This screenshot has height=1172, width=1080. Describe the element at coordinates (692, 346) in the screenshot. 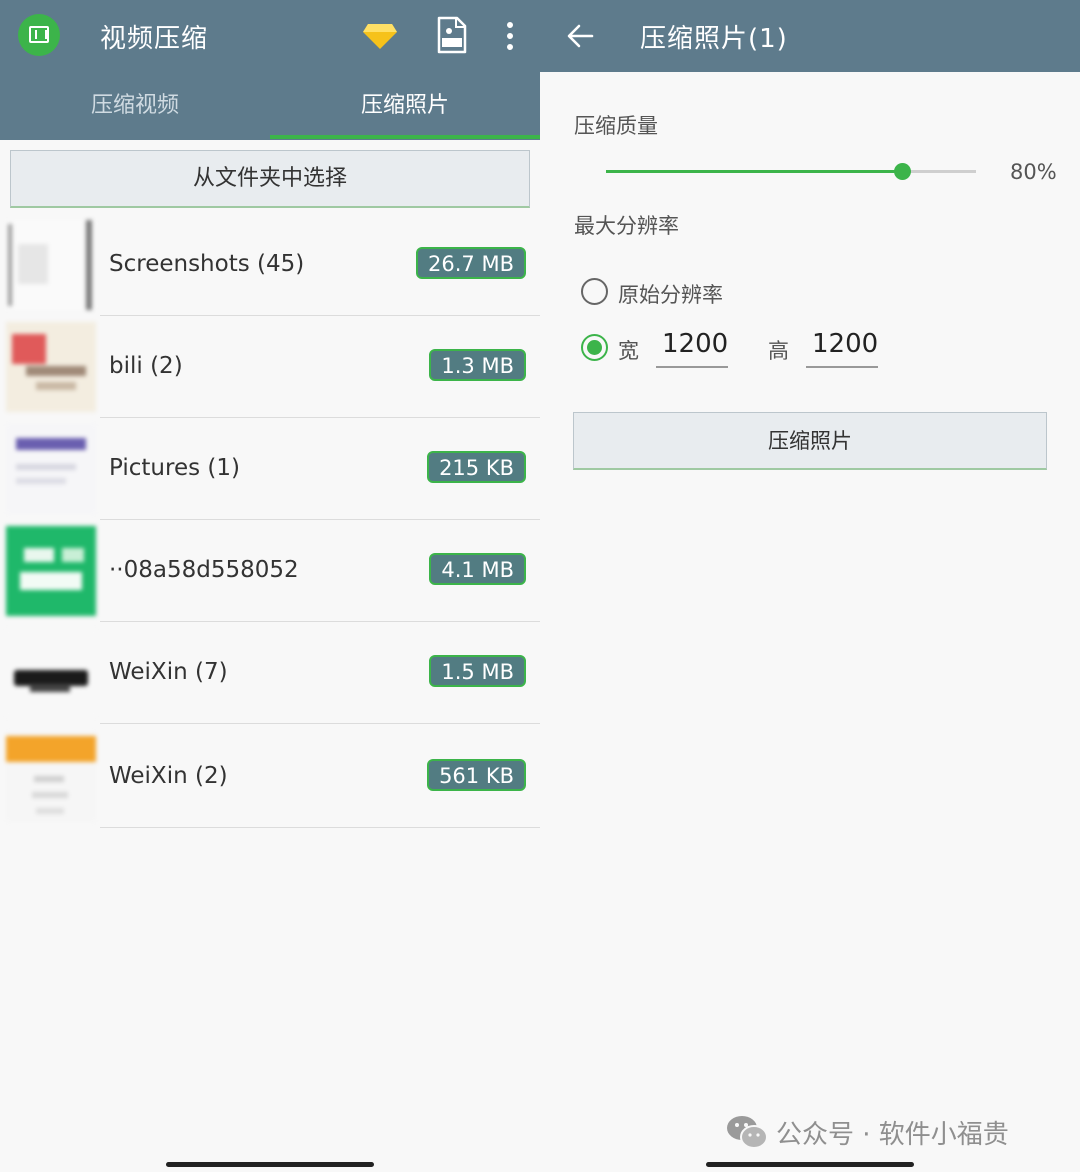

I see `width-input: 1200` at that location.